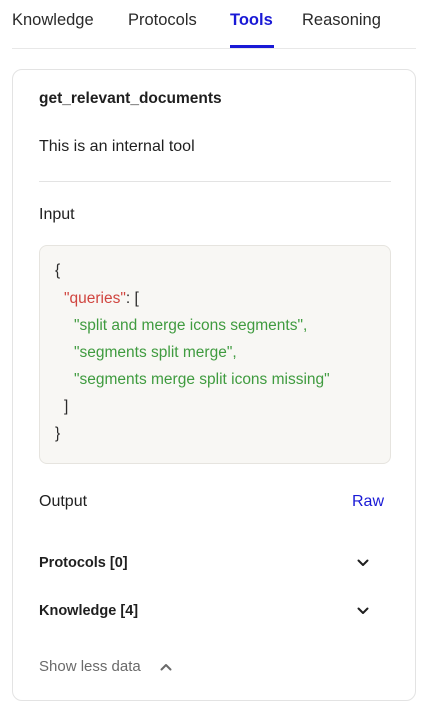 Image resolution: width=422 pixels, height=705 pixels. Describe the element at coordinates (204, 565) in the screenshot. I see `protocols-section-toggle: Protocols [0]` at that location.